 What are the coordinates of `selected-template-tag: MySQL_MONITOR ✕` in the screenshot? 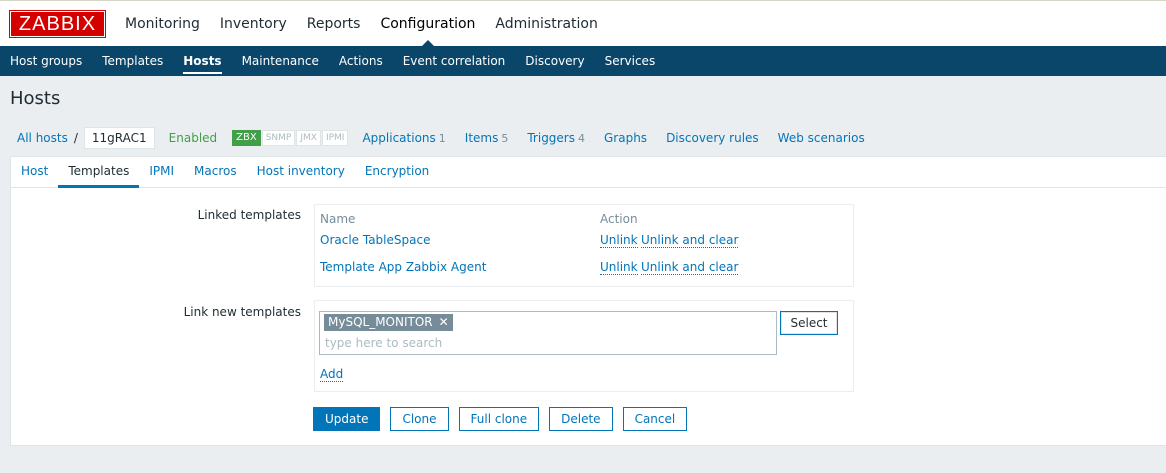 It's located at (388, 322).